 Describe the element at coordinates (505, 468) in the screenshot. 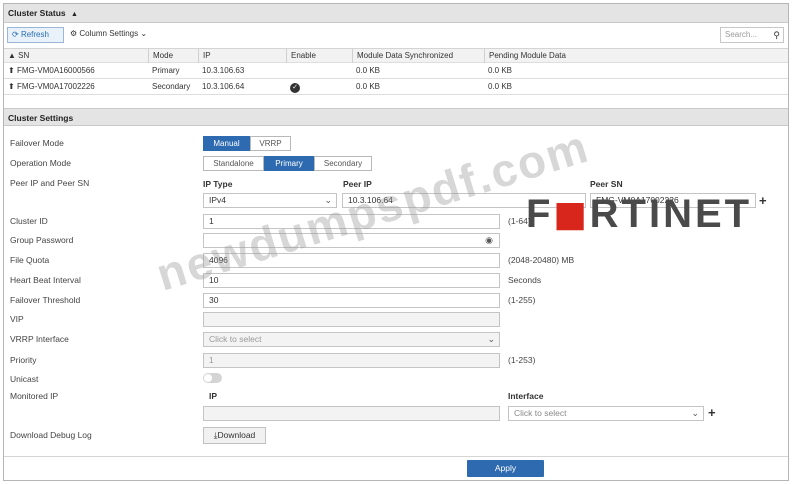

I see `apply-button: Apply` at that location.